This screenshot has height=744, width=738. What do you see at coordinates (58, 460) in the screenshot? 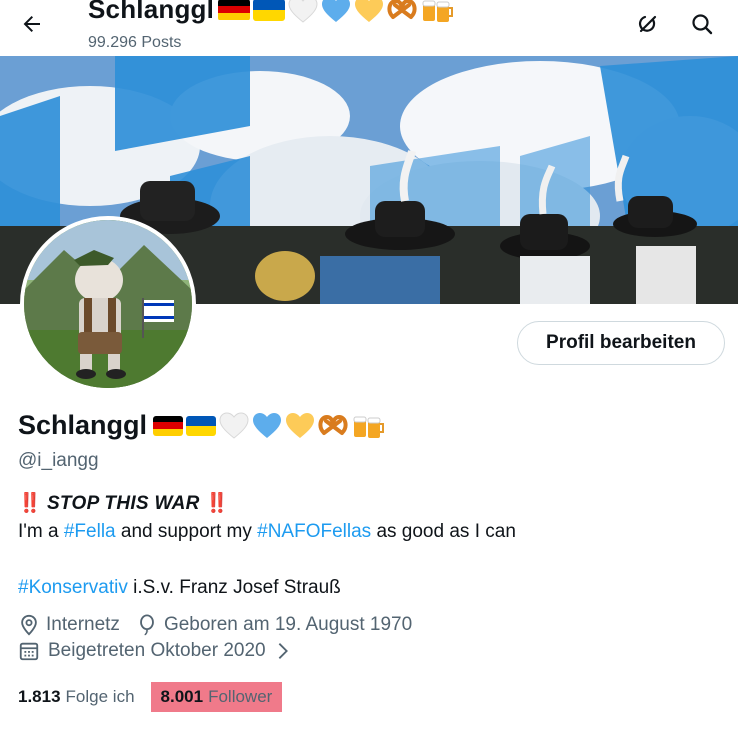
I see `profile-handle: @i_iangg` at bounding box center [58, 460].